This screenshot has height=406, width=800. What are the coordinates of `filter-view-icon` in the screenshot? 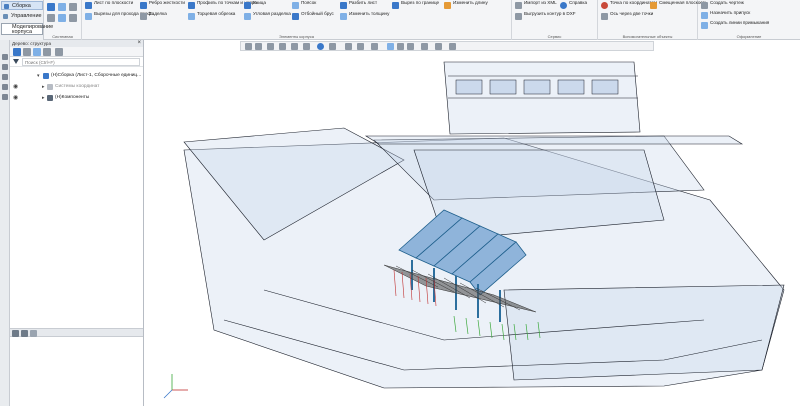 It's located at (37, 52).